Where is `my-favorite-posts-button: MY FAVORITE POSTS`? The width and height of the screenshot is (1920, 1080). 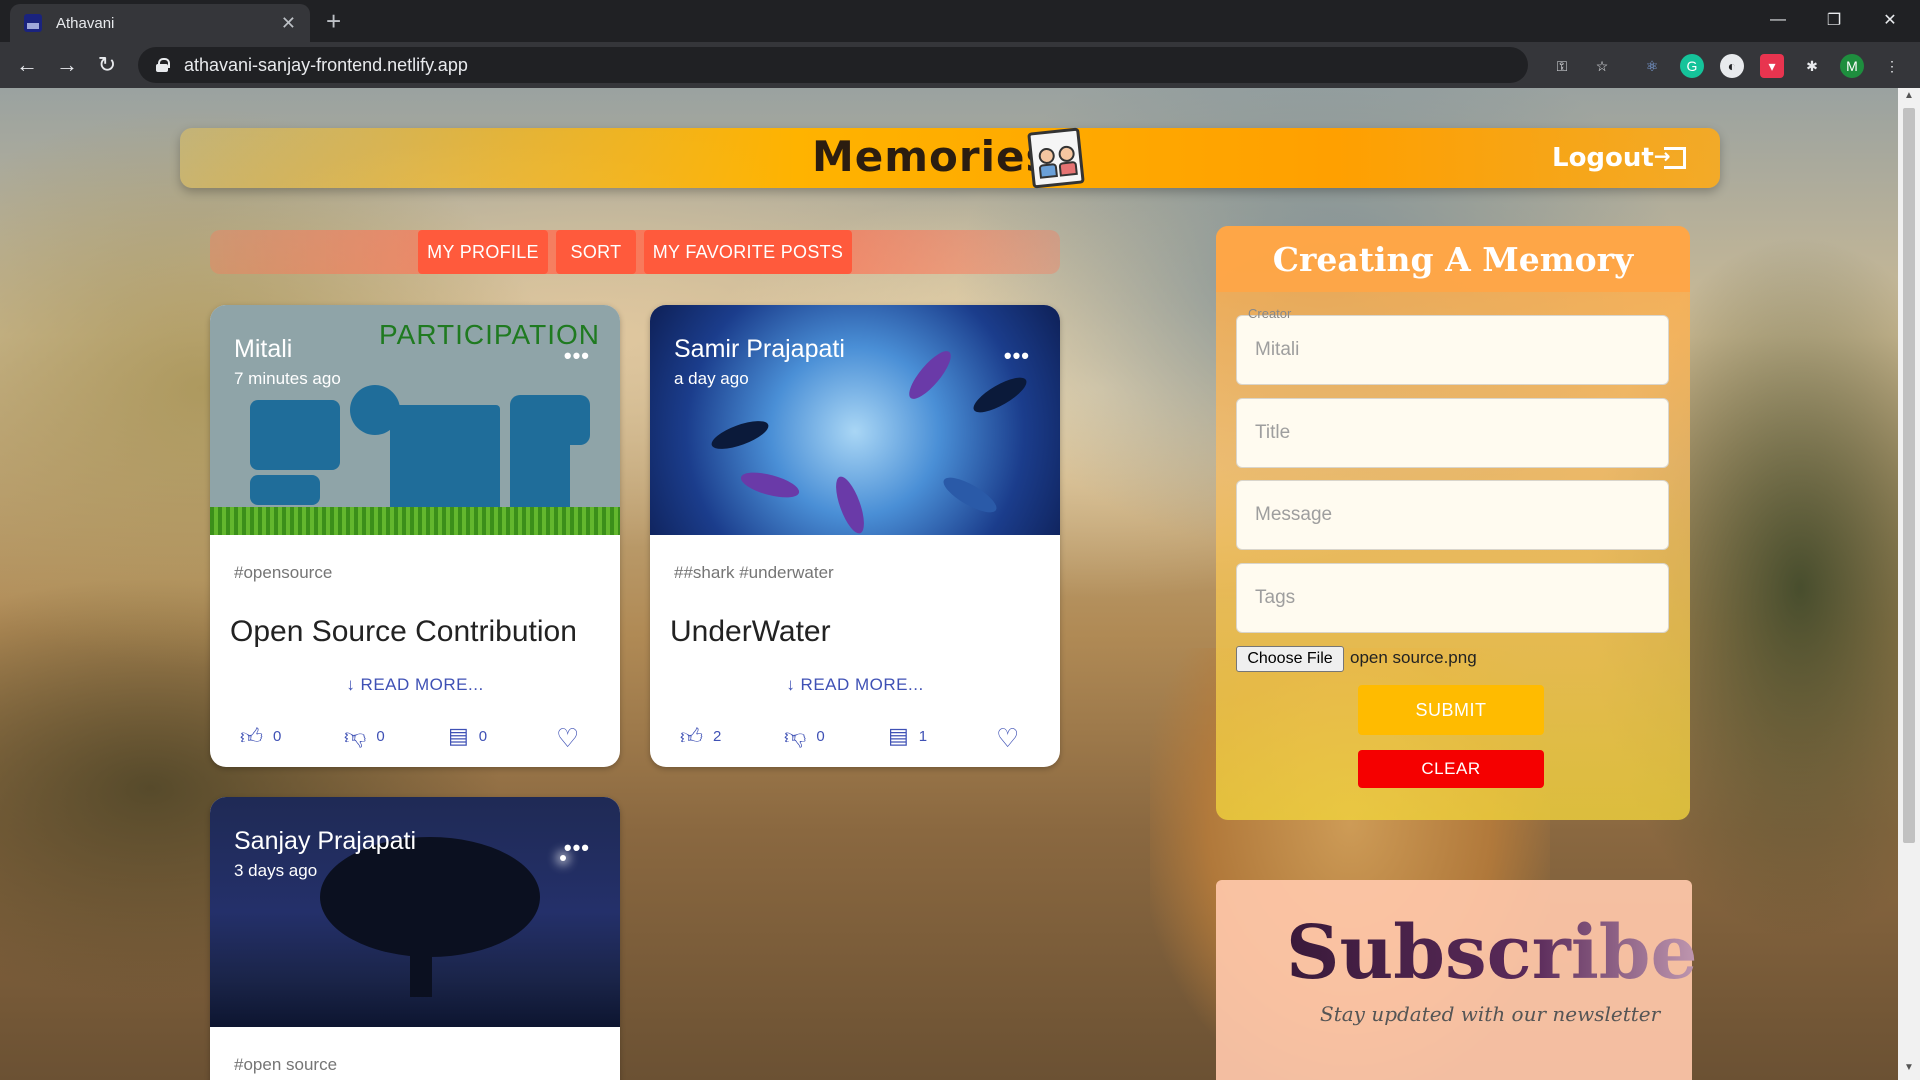 my-favorite-posts-button: MY FAVORITE POSTS is located at coordinates (748, 252).